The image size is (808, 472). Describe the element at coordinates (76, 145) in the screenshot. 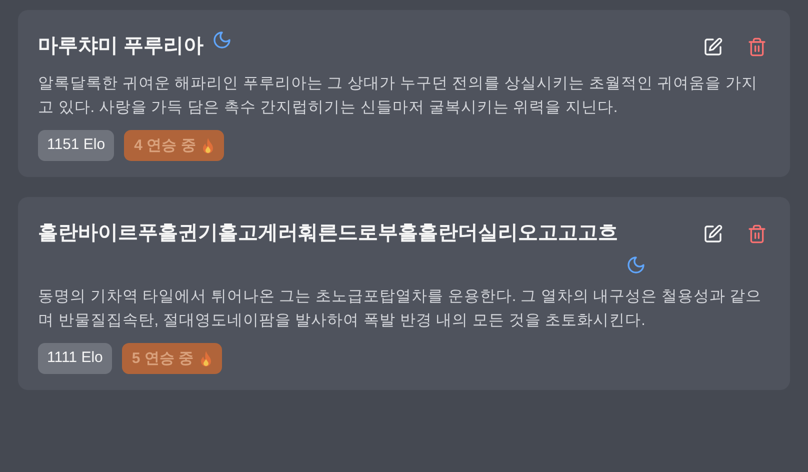

I see `elo-badge: 1151 Elo` at that location.